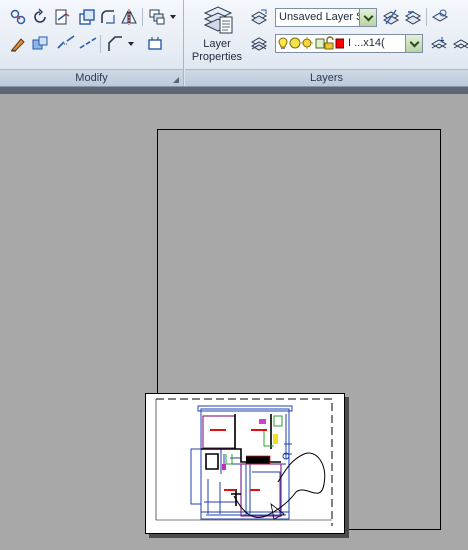 This screenshot has height=550, width=468. Describe the element at coordinates (173, 17) in the screenshot. I see `array-dropdown-button` at that location.